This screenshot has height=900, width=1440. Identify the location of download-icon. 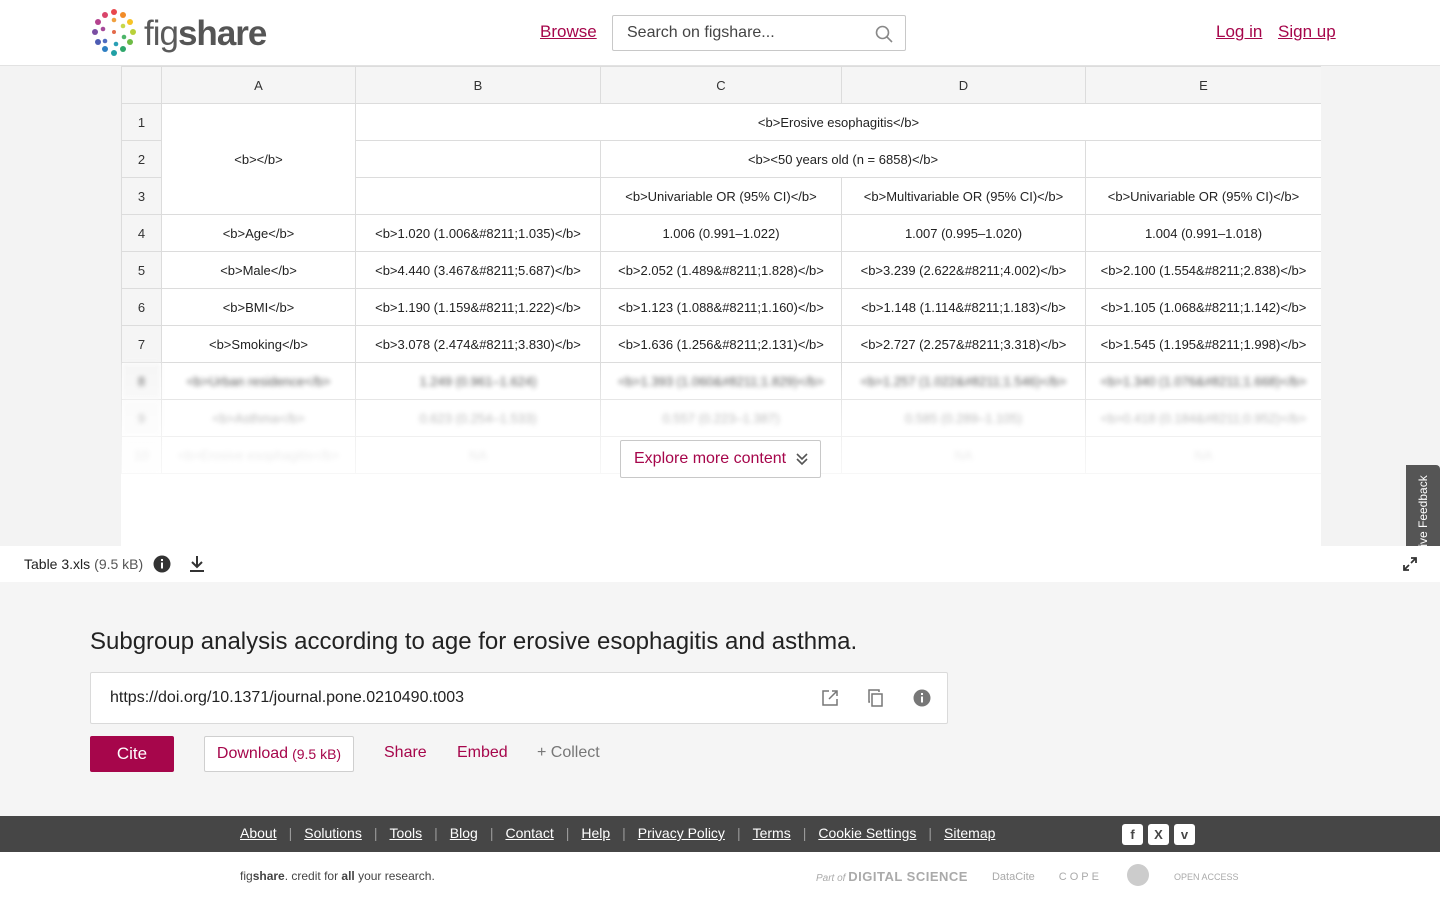
(197, 564).